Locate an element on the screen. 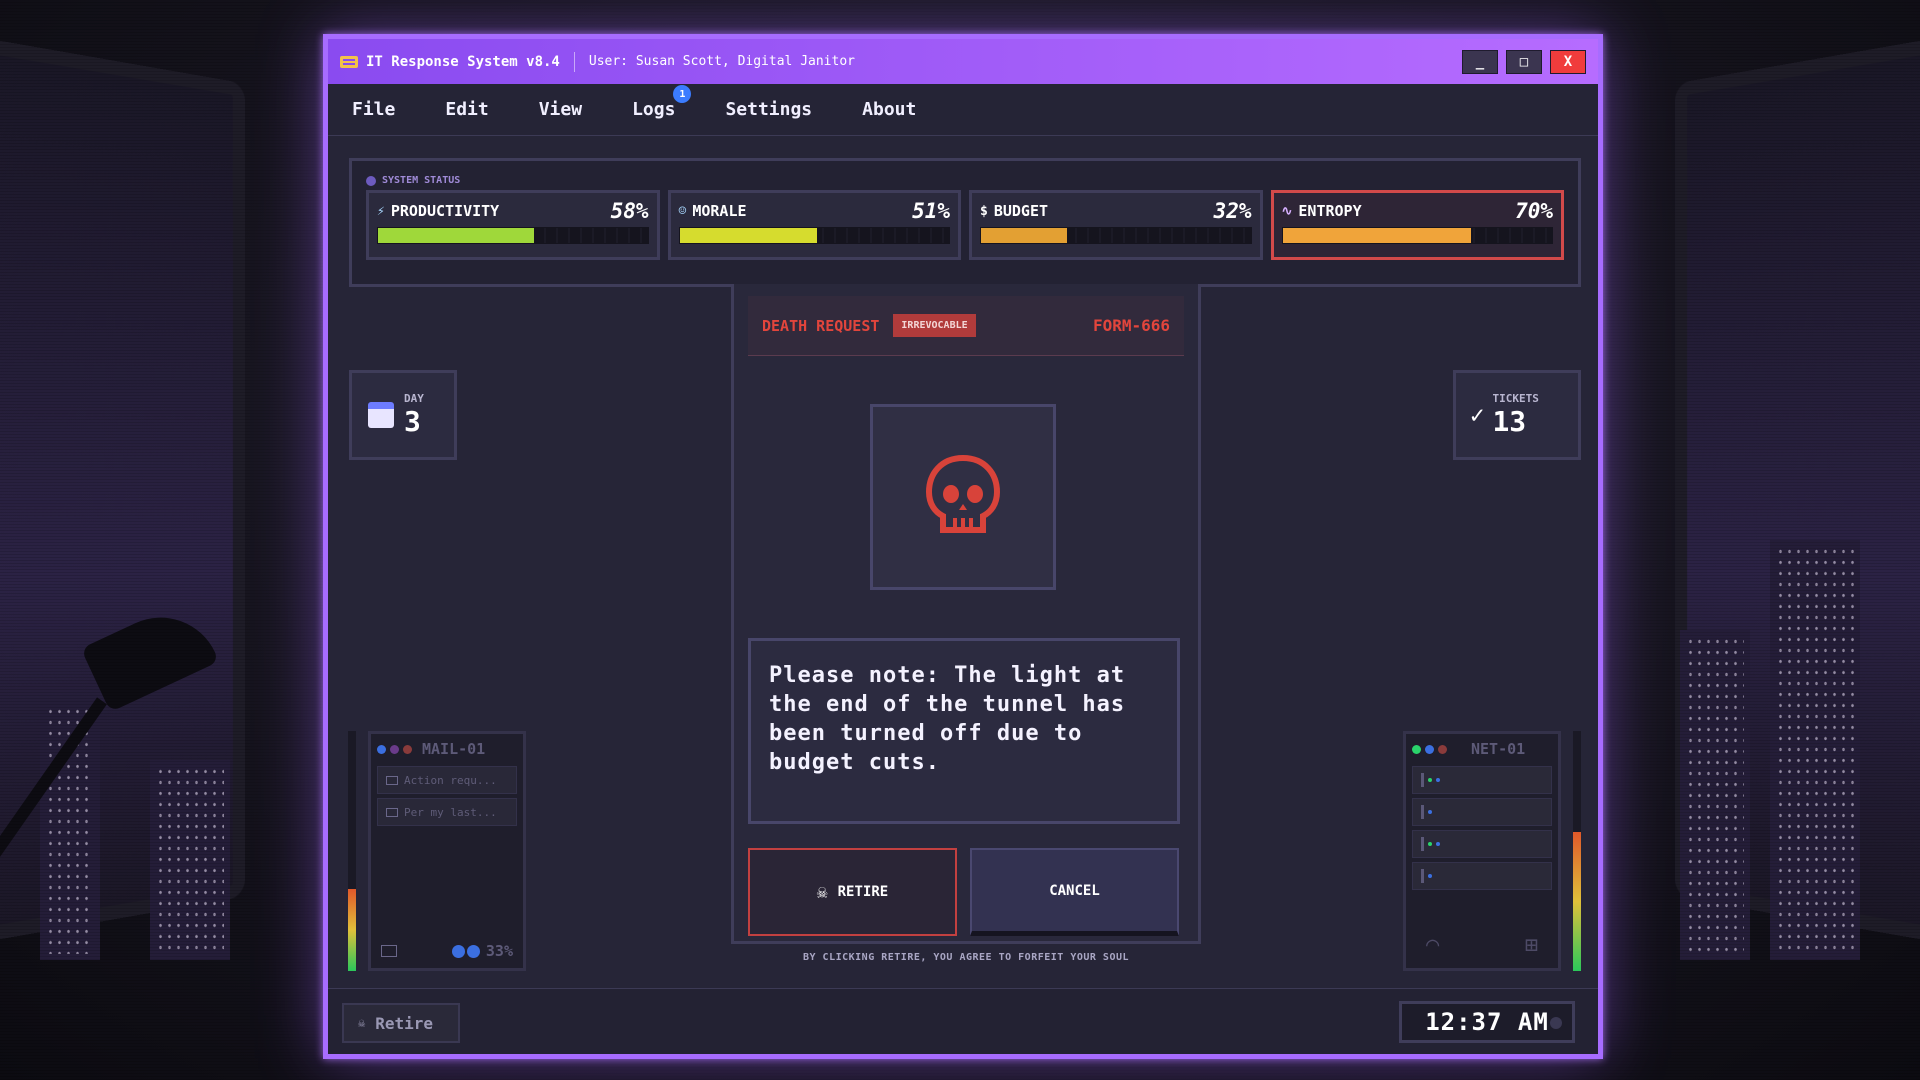 The height and width of the screenshot is (1080, 1920). meter-productivity: ⚡ PRODUCTIVITY 58% is located at coordinates (513, 225).